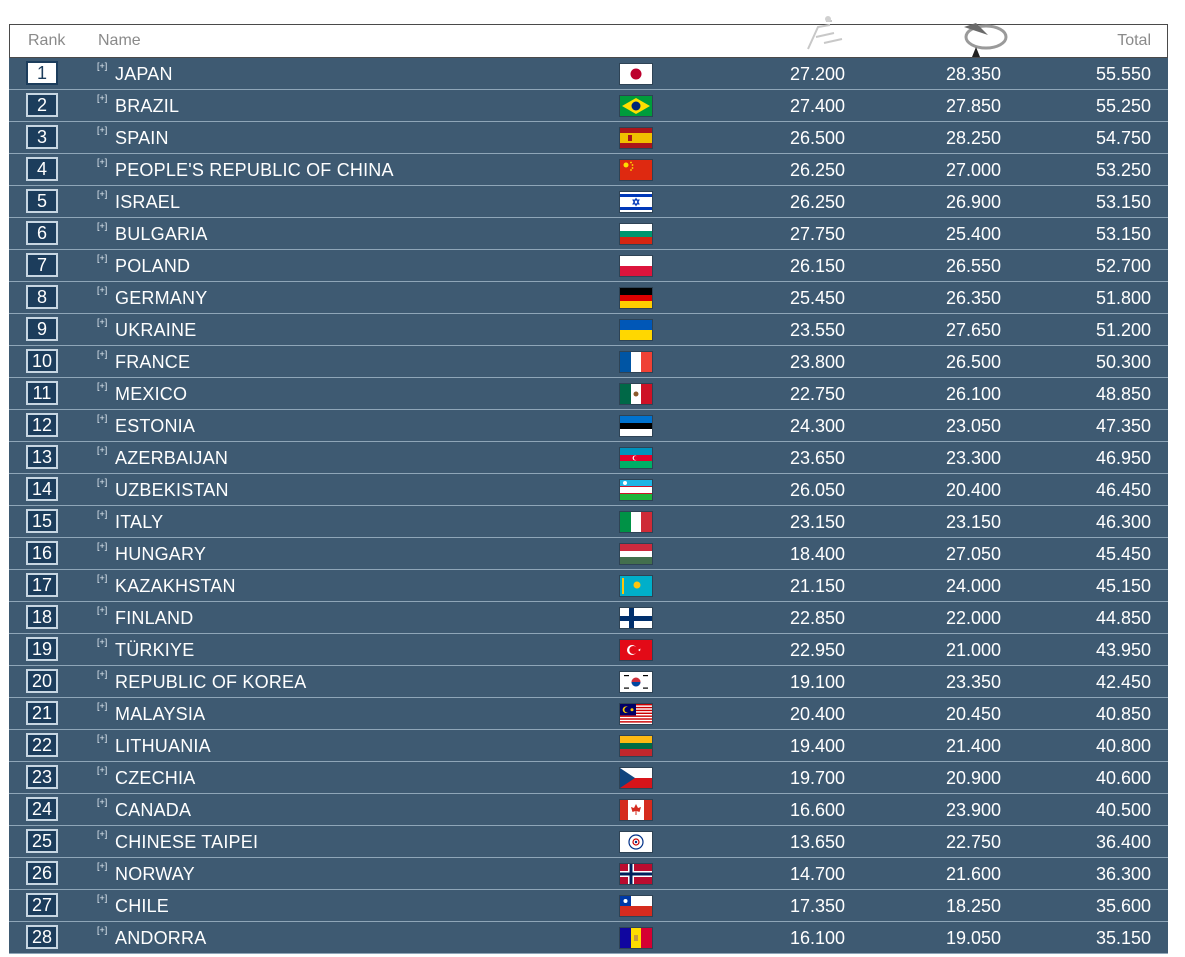 Image resolution: width=1185 pixels, height=957 pixels. What do you see at coordinates (588, 234) in the screenshot?
I see `table-row: 6 [+] BULGARIA 27.750 25.400 53.150` at bounding box center [588, 234].